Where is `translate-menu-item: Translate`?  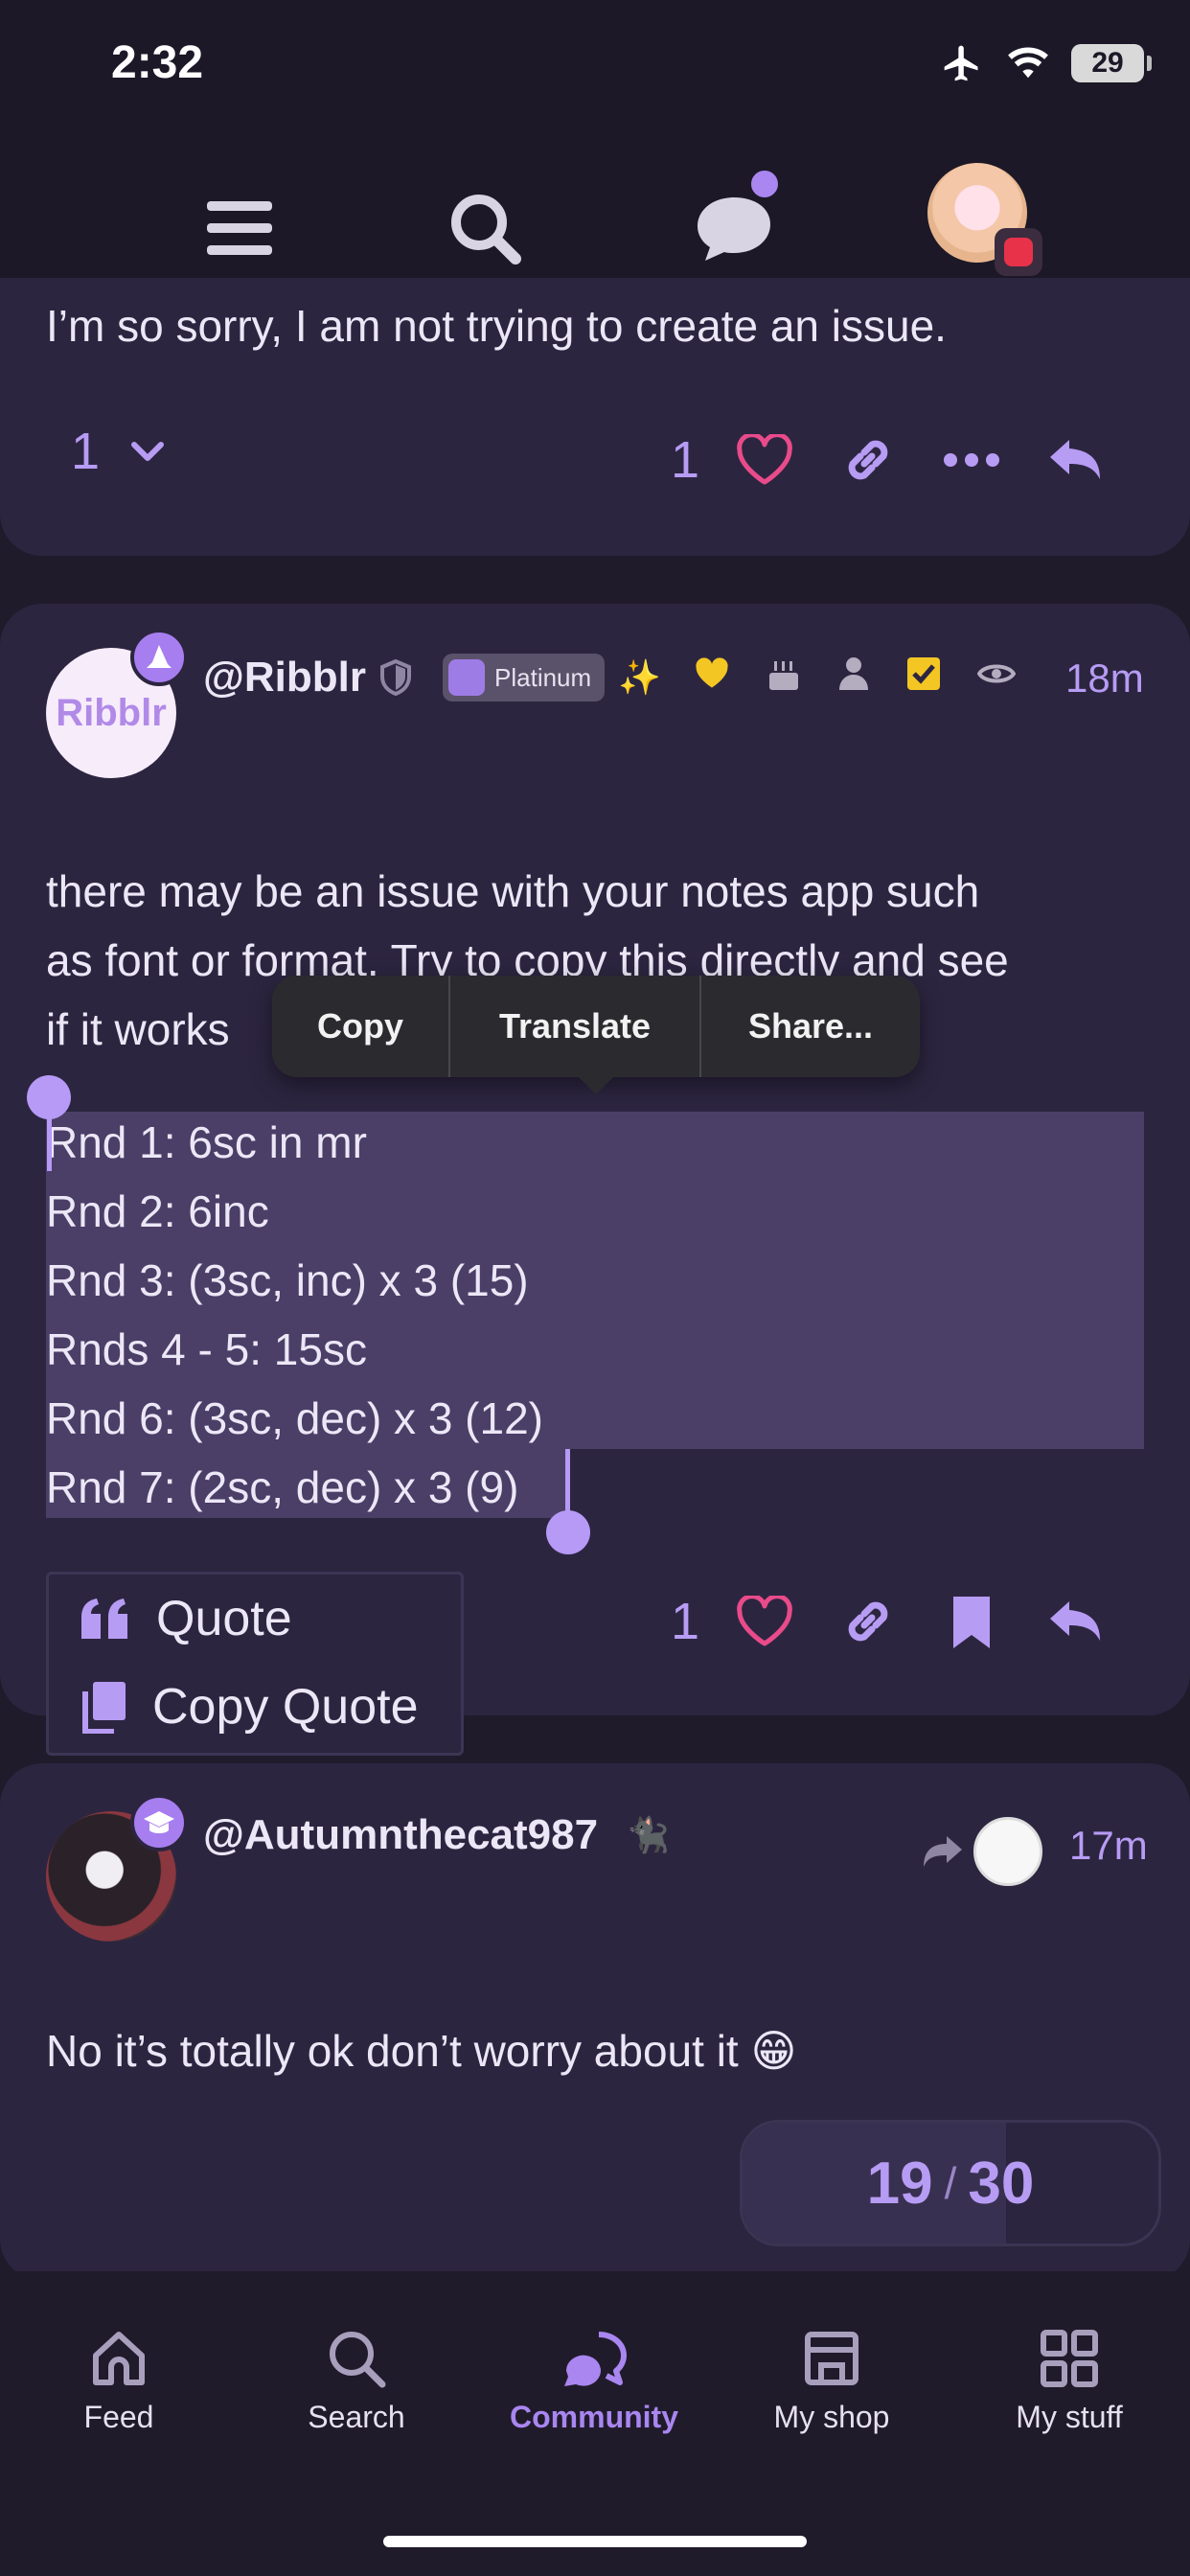 translate-menu-item: Translate is located at coordinates (574, 1026).